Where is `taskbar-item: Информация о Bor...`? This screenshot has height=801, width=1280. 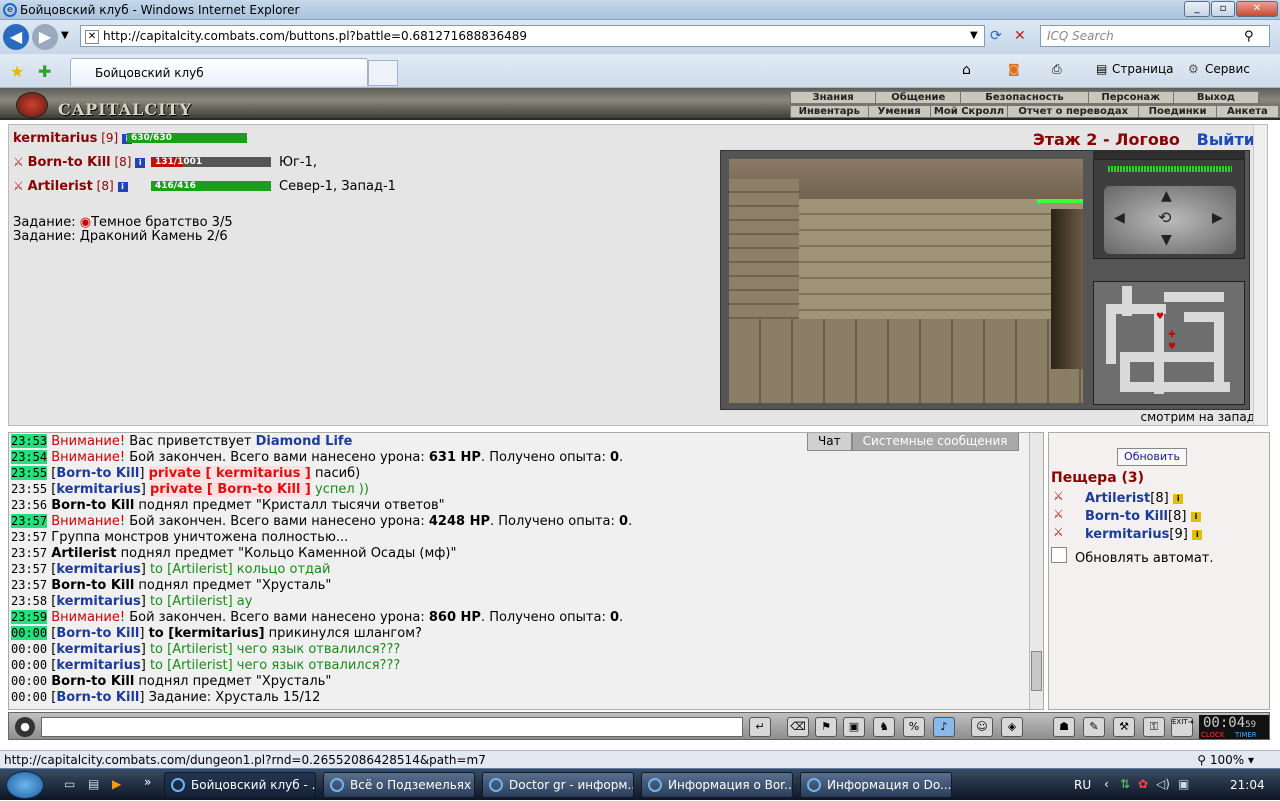 taskbar-item: Информация о Bor... is located at coordinates (717, 785).